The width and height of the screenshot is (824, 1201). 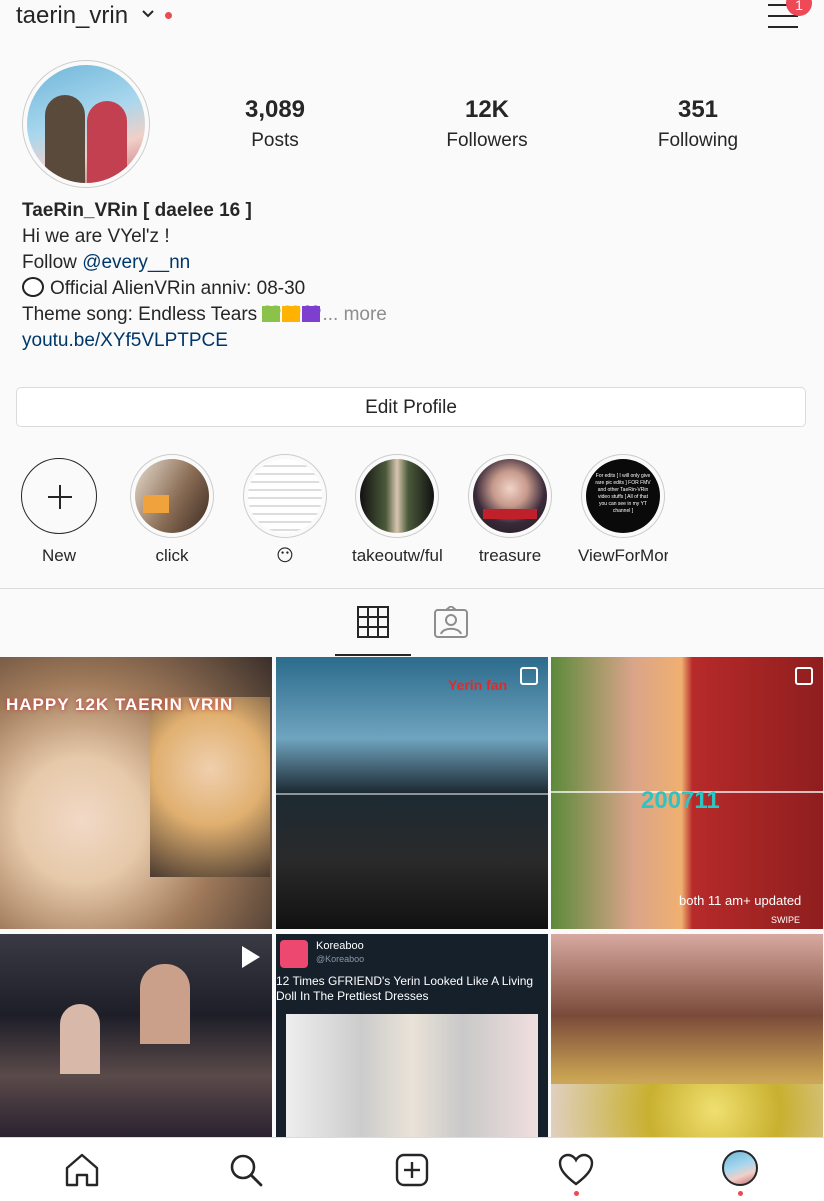 I want to click on chevron-down-icon, so click(x=148, y=14).